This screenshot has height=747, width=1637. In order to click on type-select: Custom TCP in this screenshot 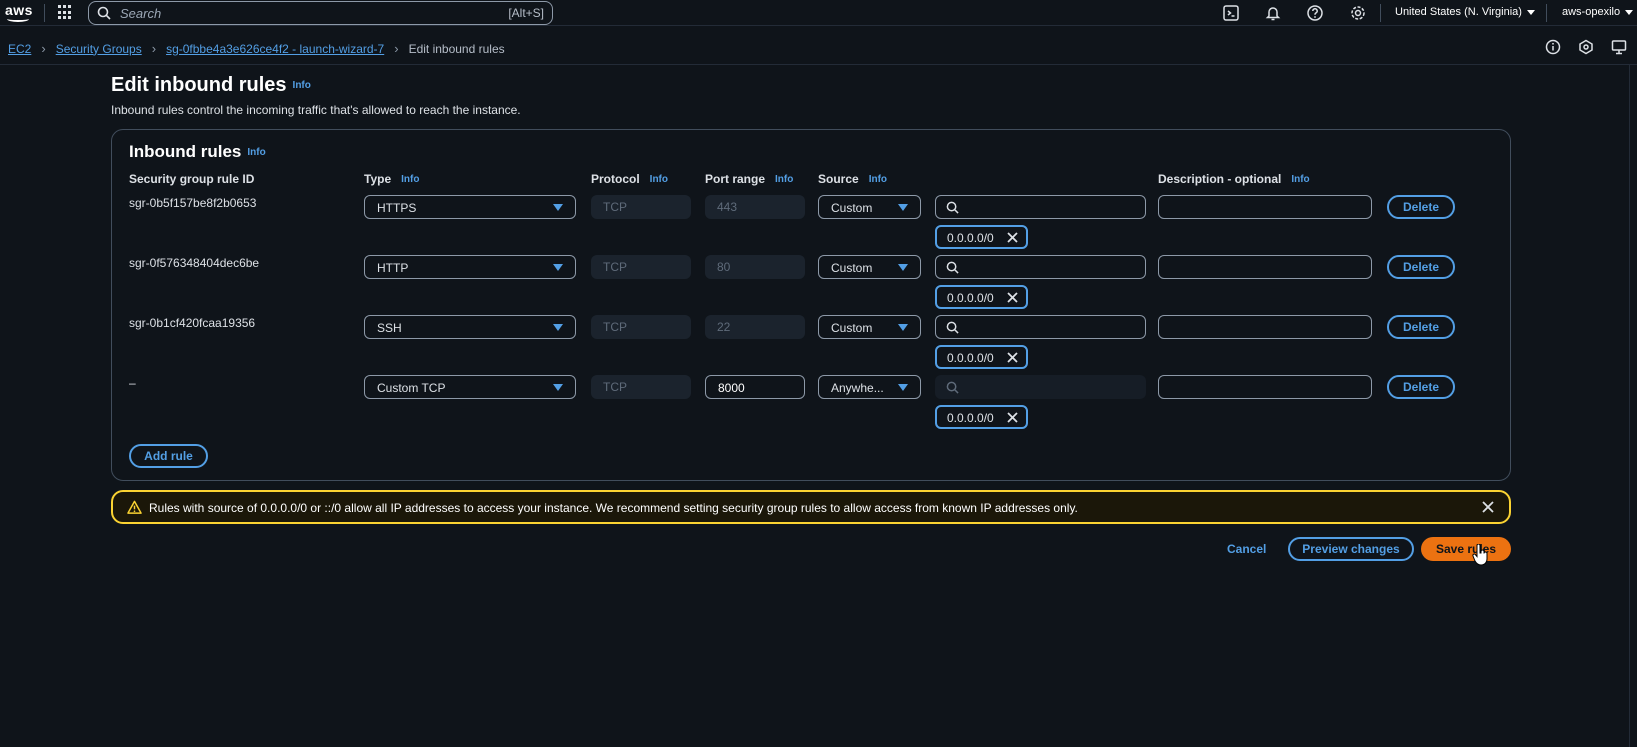, I will do `click(470, 387)`.